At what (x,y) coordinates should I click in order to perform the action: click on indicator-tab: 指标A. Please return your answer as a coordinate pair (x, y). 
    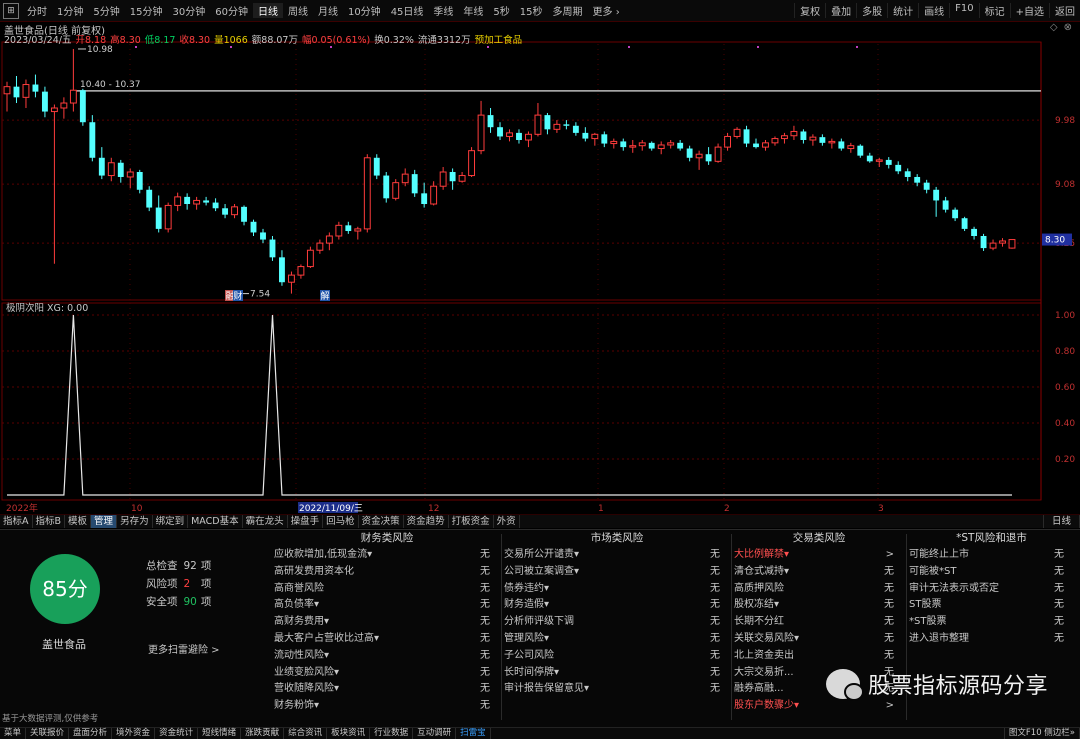
    Looking at the image, I should click on (16, 521).